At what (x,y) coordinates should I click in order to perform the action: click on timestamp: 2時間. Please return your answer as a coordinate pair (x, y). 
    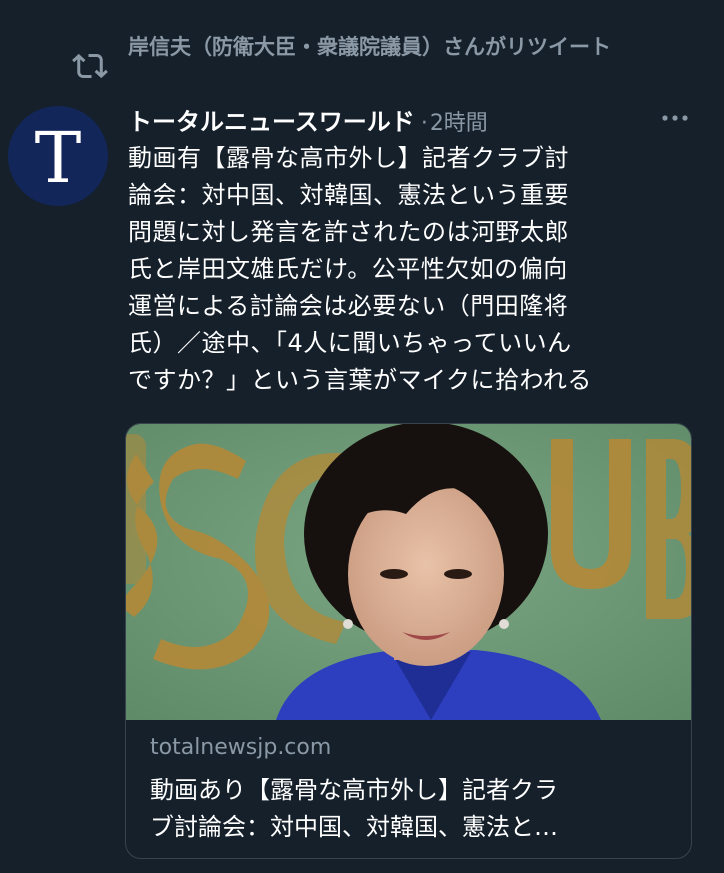
    Looking at the image, I should click on (459, 121).